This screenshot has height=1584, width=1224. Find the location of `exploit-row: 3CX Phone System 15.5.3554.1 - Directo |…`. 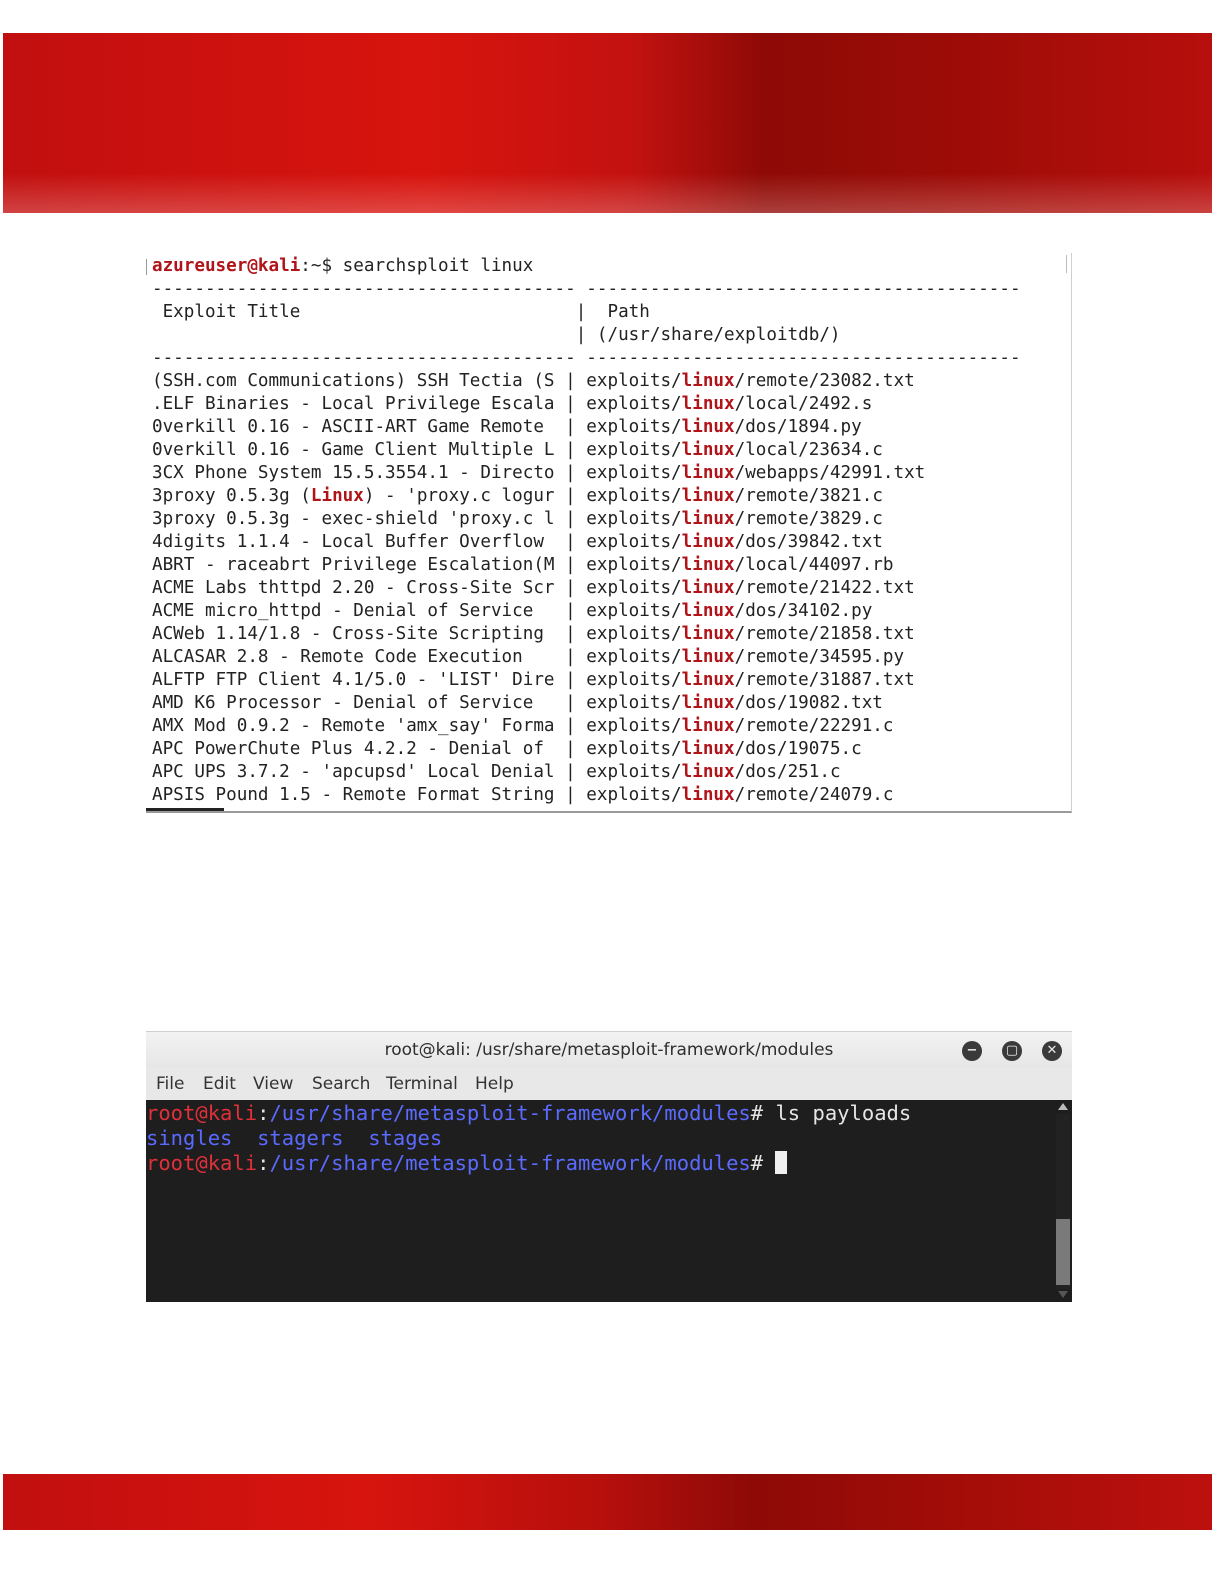

exploit-row: 3CX Phone System 15.5.3554.1 - Directo |… is located at coordinates (539, 473).